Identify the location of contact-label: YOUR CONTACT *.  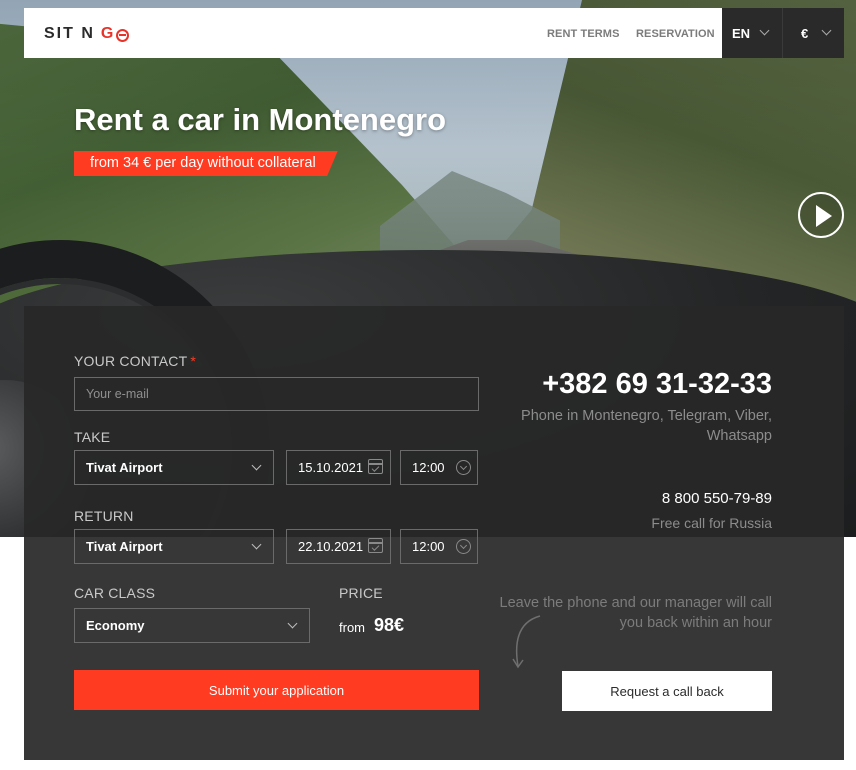
(135, 361).